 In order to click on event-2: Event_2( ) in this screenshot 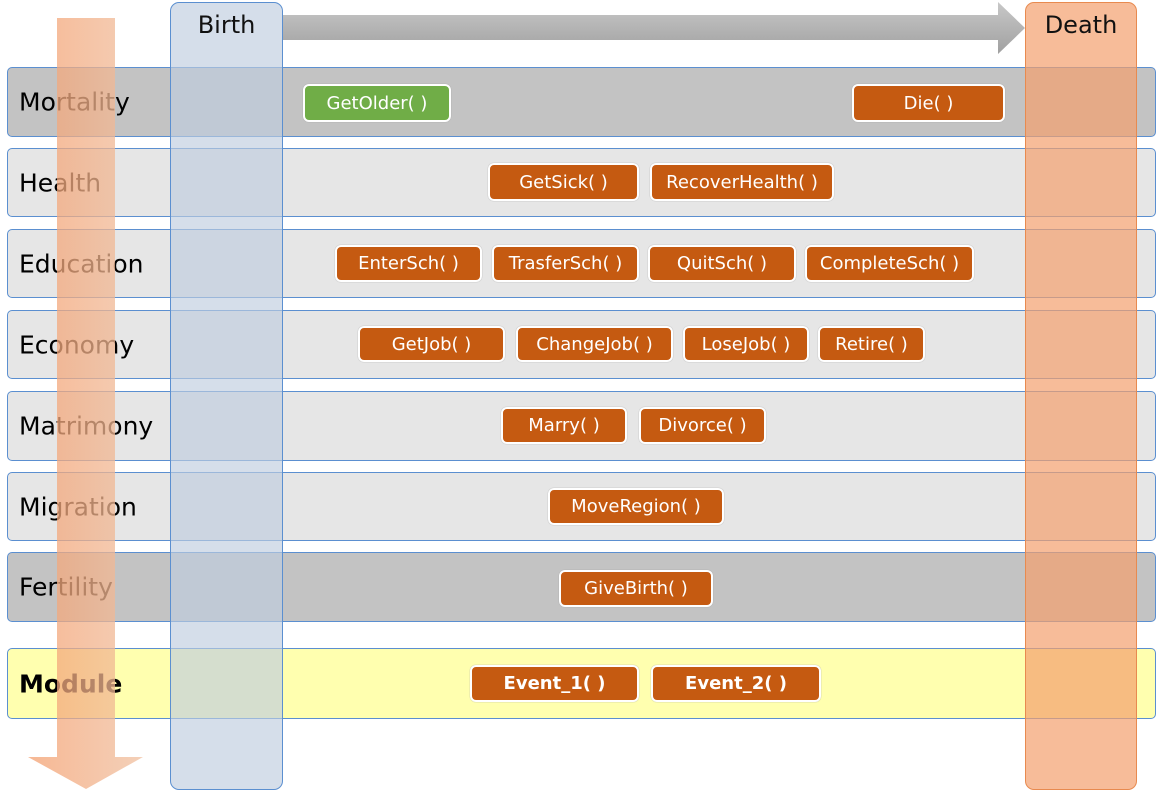, I will do `click(736, 683)`.